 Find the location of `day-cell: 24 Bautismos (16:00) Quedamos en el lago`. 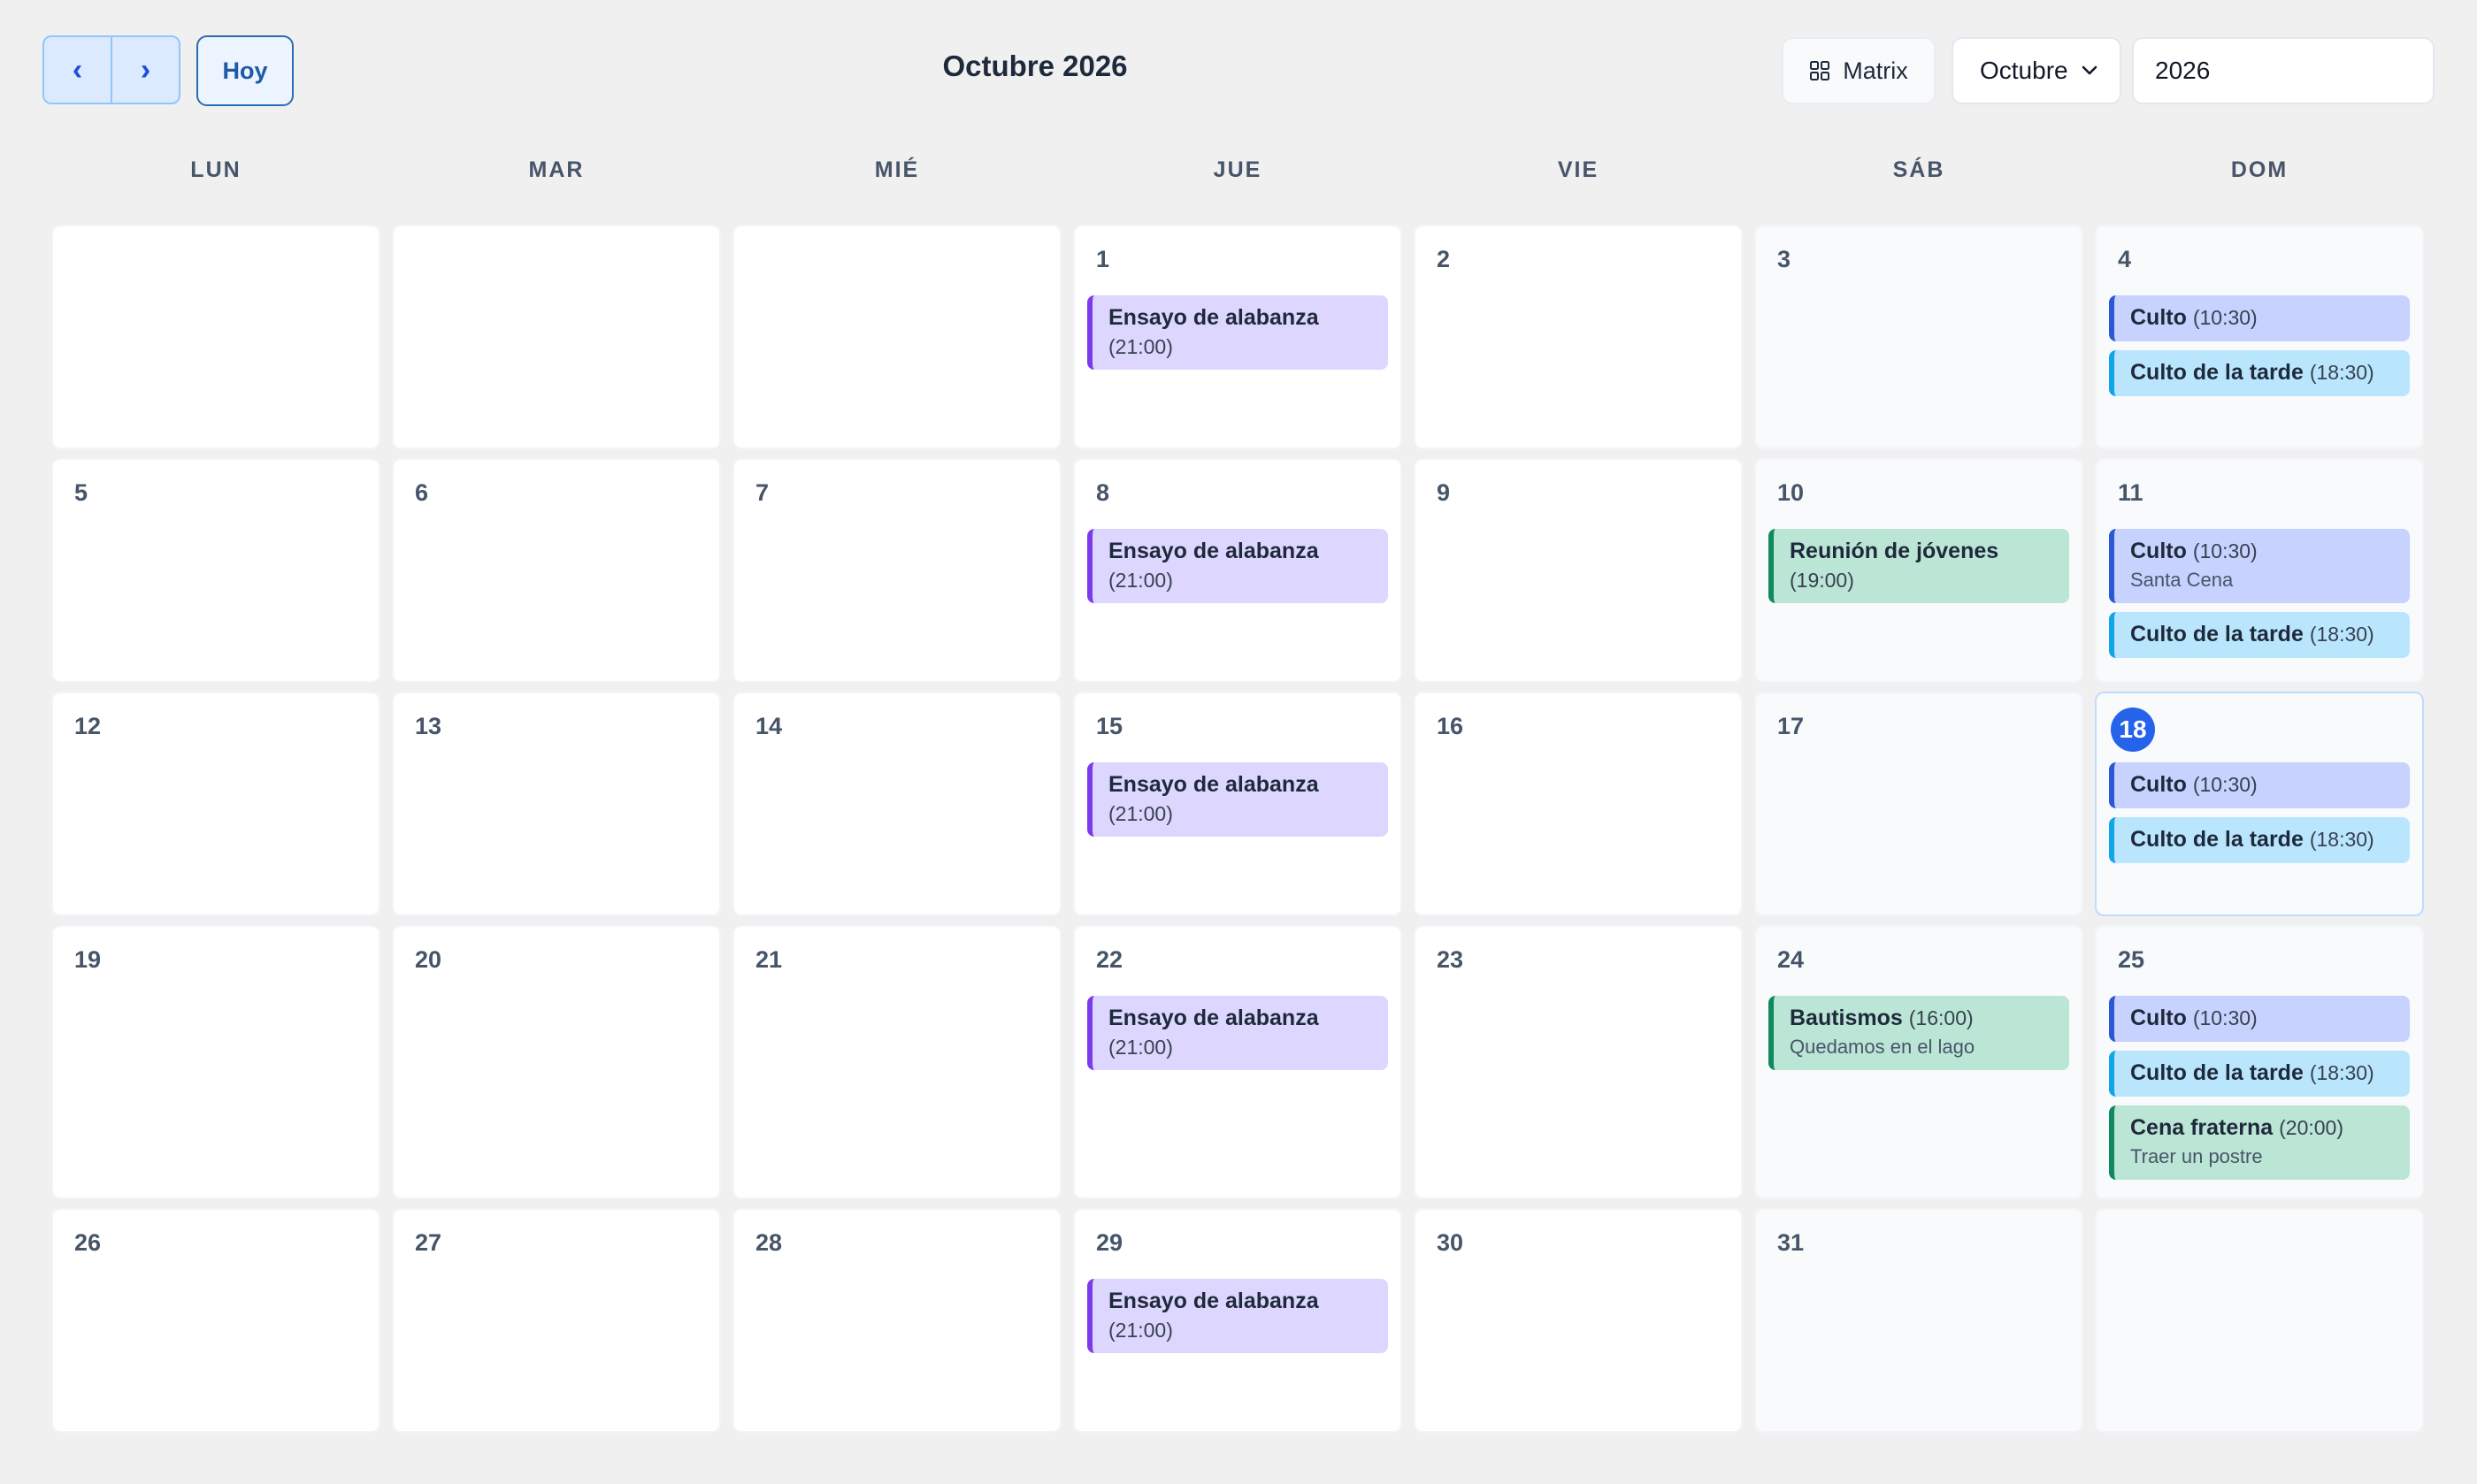

day-cell: 24 Bautismos (16:00) Quedamos en el lago is located at coordinates (1918, 1062).